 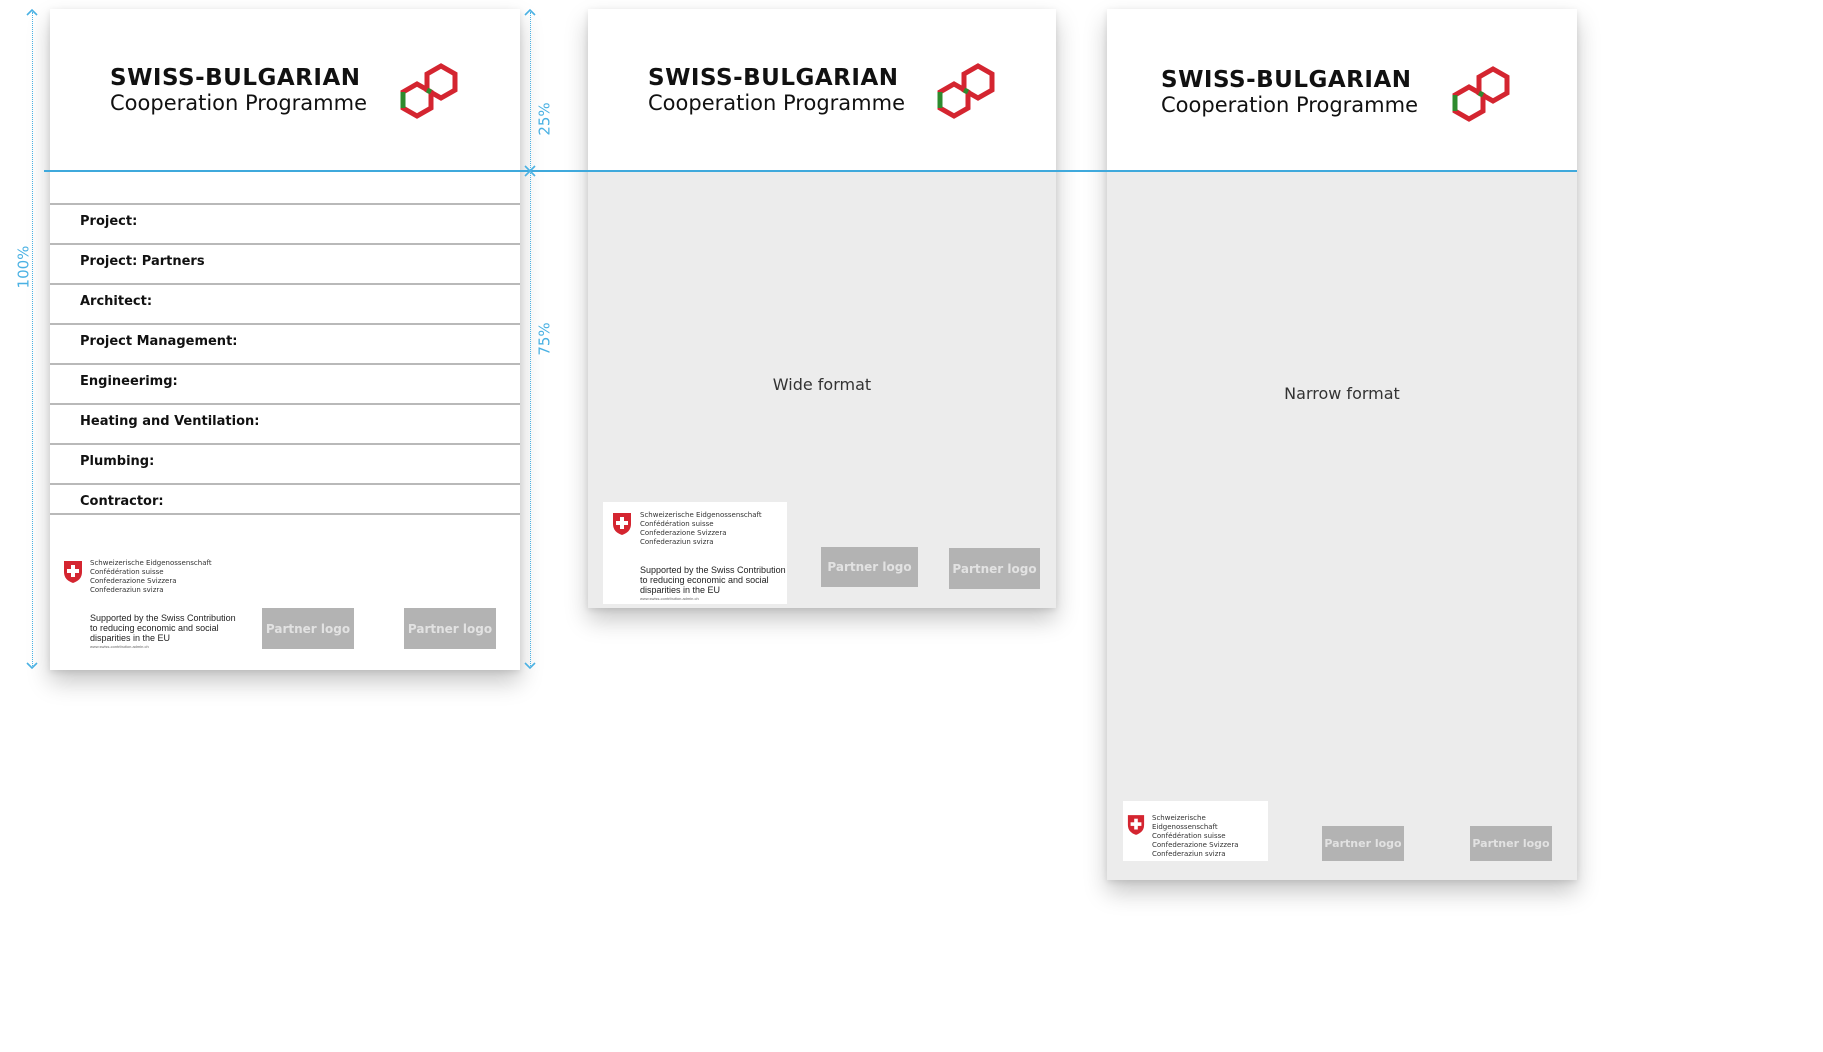 I want to click on content-share-label: 75%, so click(x=544, y=339).